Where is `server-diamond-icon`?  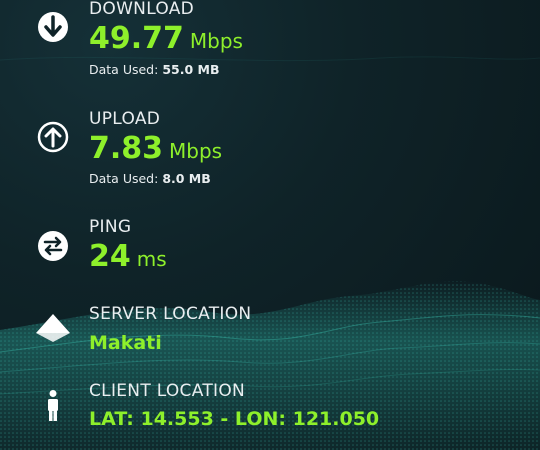
server-diamond-icon is located at coordinates (53, 328).